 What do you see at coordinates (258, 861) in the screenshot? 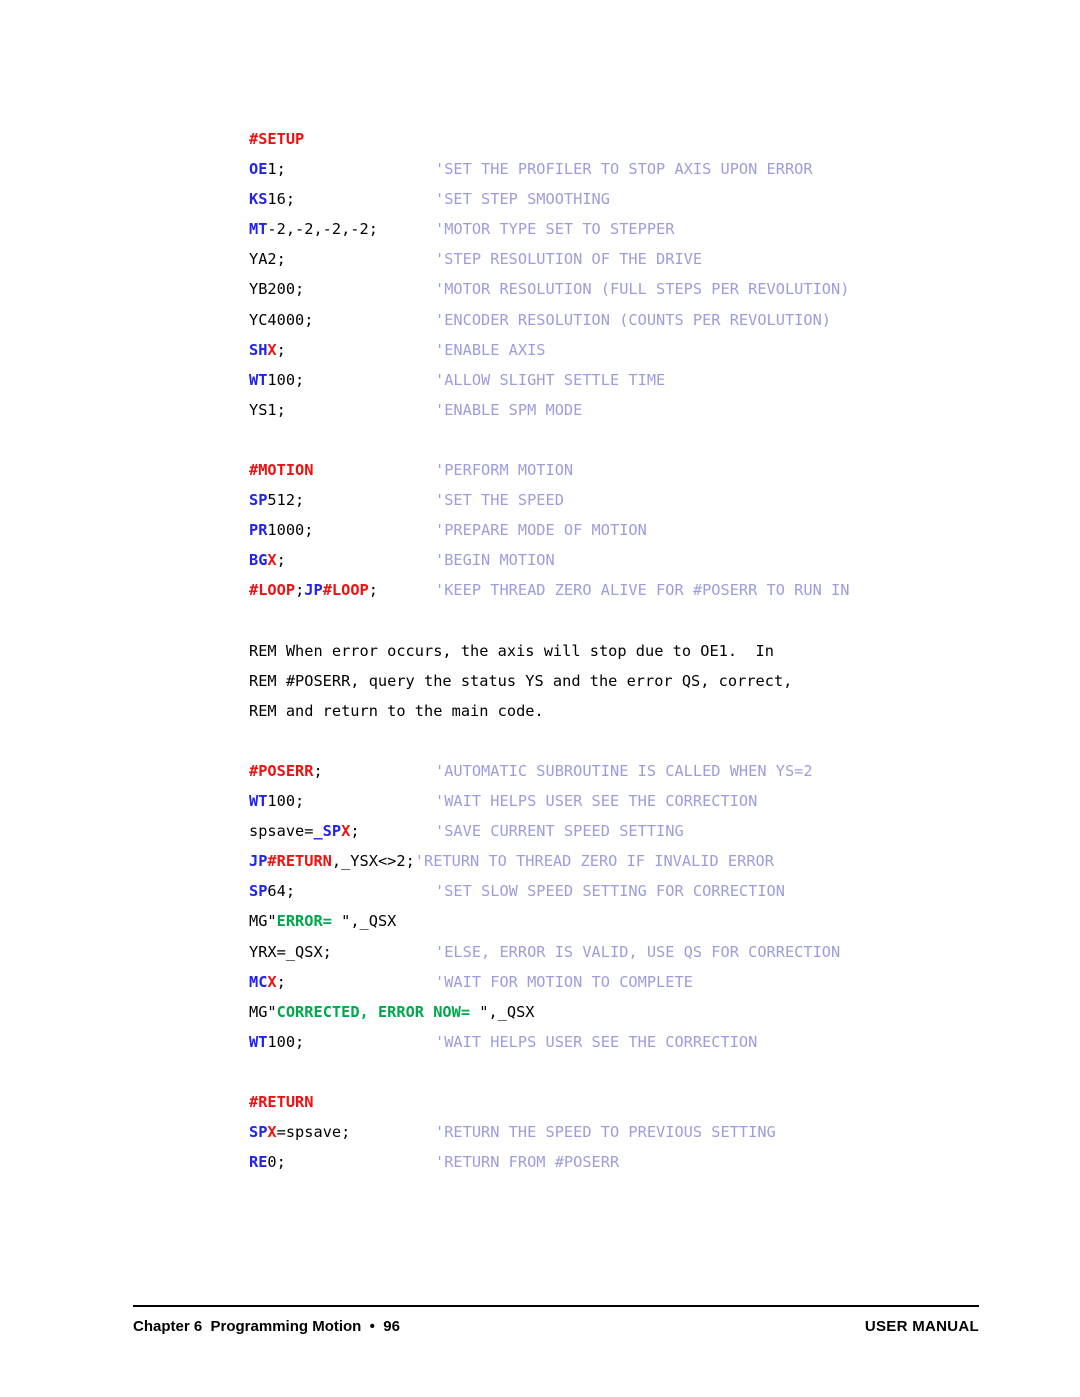
I see `code-token: JP` at bounding box center [258, 861].